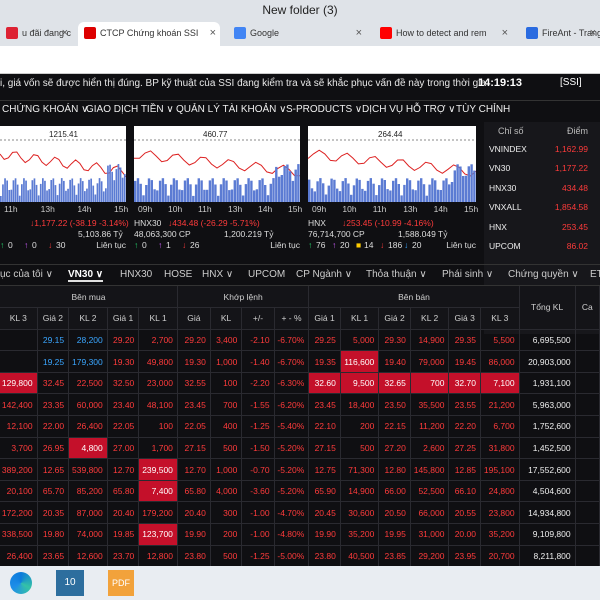  What do you see at coordinates (542, 149) in the screenshot?
I see `index-row: VNINDEX 1,162.99` at bounding box center [542, 149].